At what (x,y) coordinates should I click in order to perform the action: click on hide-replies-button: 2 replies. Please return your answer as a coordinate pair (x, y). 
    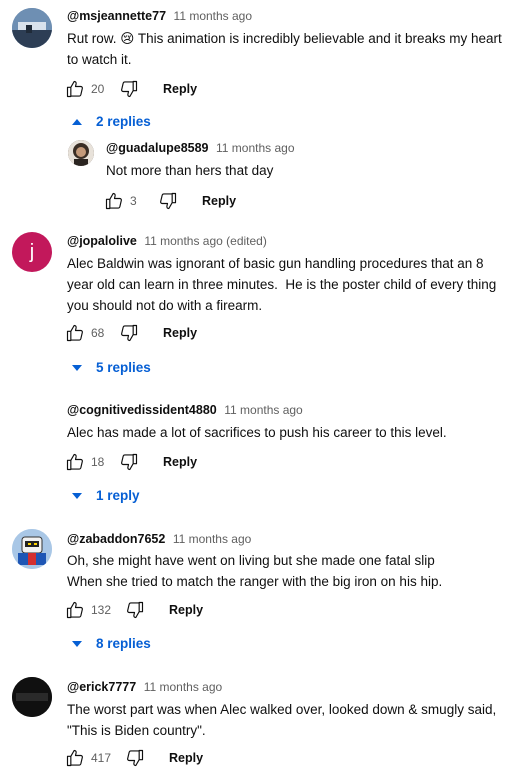
    Looking at the image, I should click on (111, 121).